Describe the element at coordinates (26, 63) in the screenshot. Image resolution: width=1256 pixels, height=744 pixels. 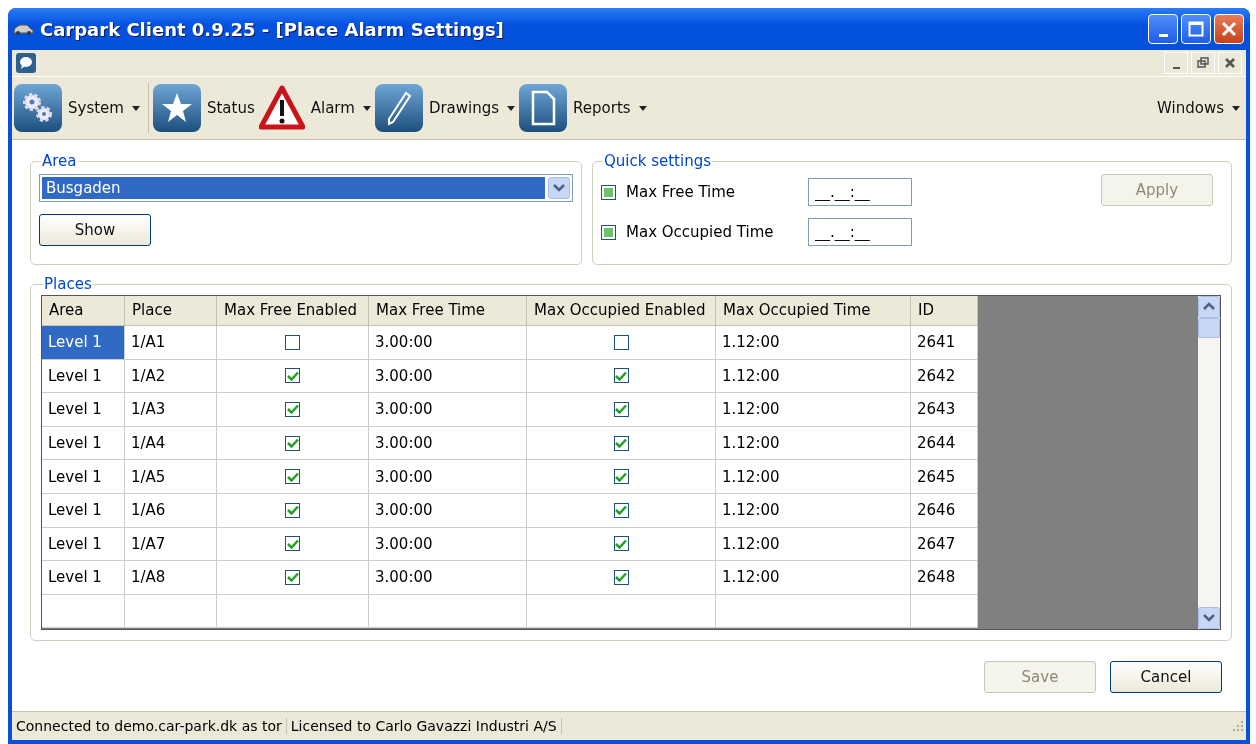
I see `chat-bubble-icon` at that location.